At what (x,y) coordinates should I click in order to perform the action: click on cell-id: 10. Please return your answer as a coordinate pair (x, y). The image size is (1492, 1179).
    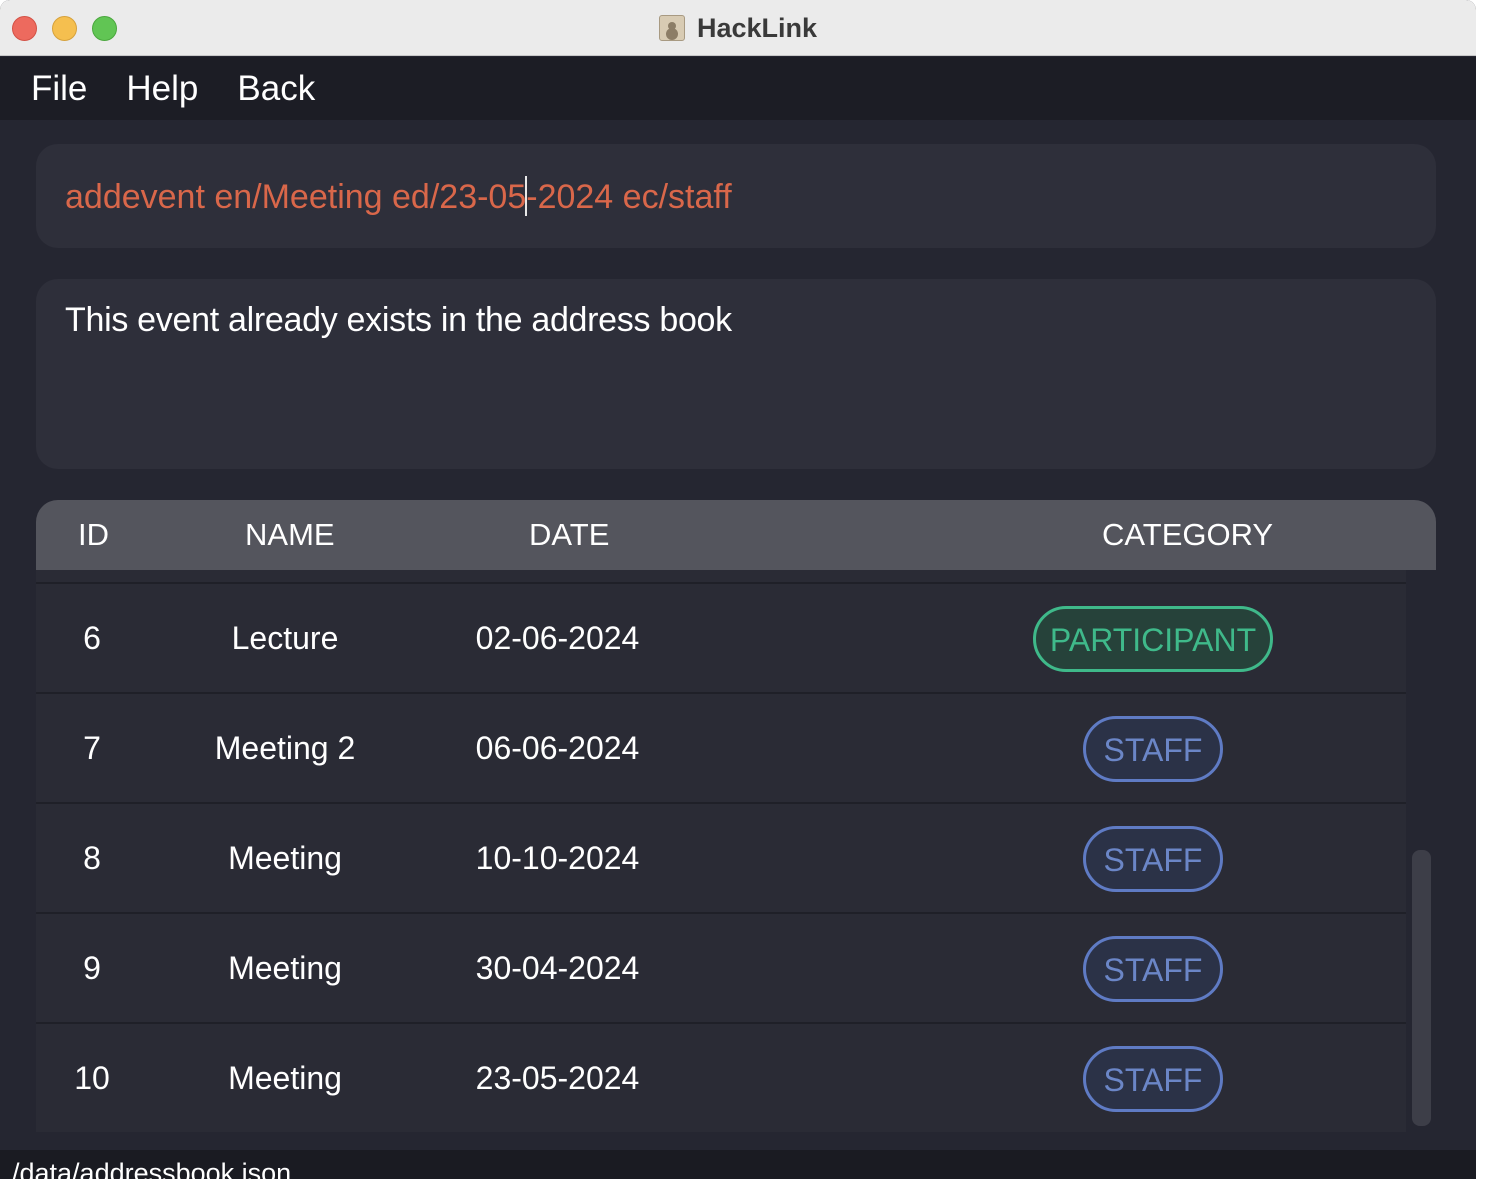
    Looking at the image, I should click on (92, 1078).